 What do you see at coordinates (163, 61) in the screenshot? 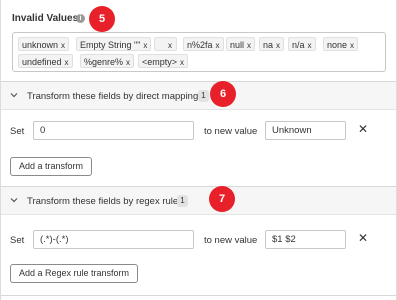
I see `tag-empty: <empty> x` at bounding box center [163, 61].